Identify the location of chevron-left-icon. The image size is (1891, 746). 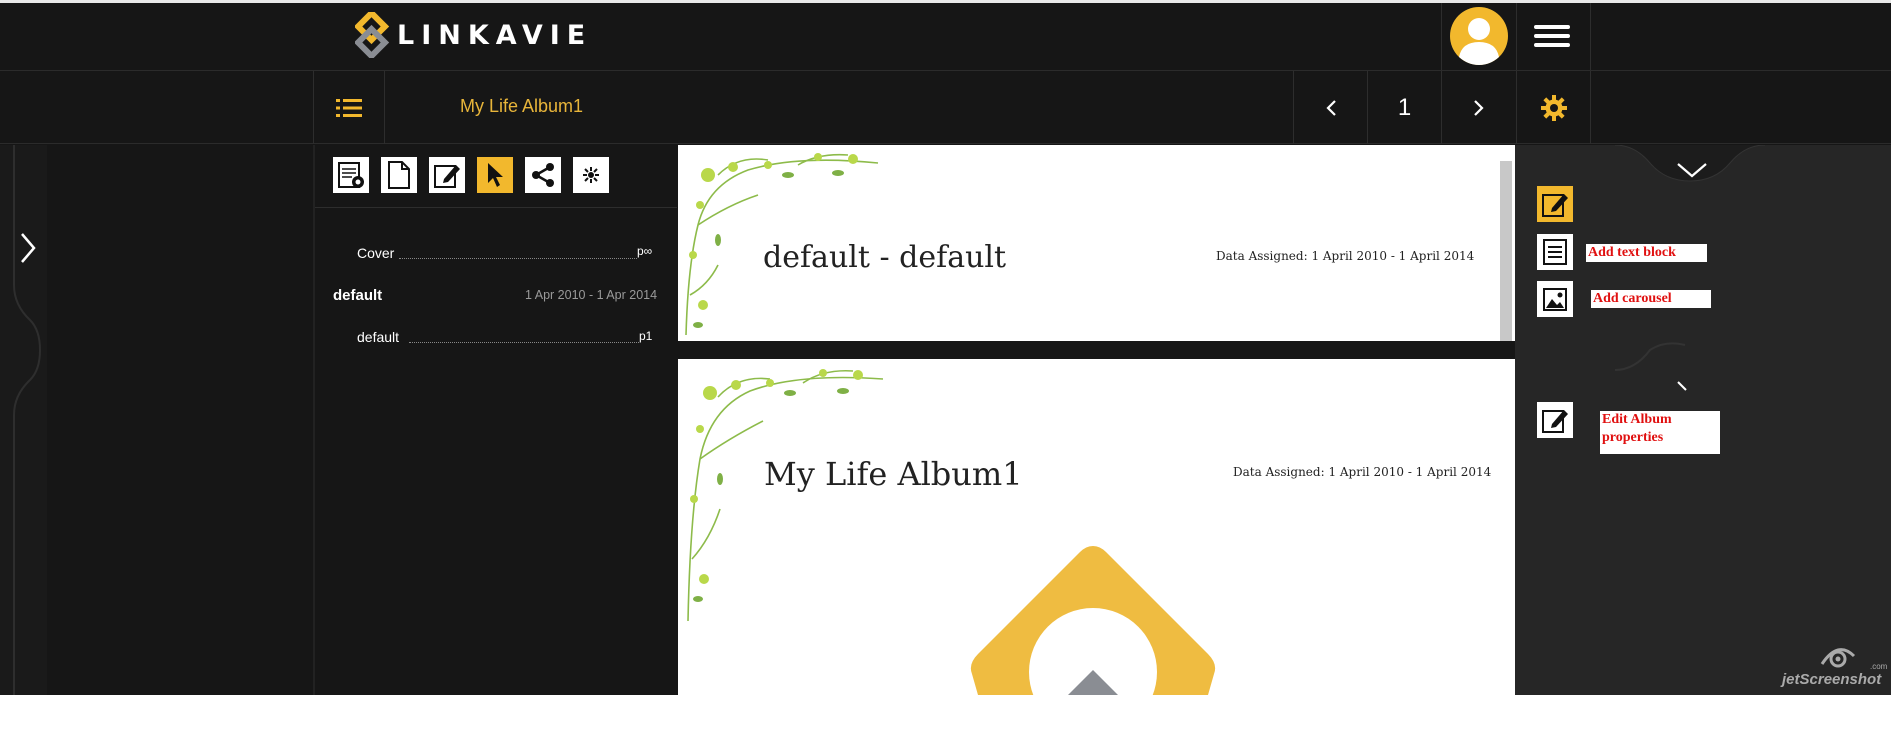
(1330, 107).